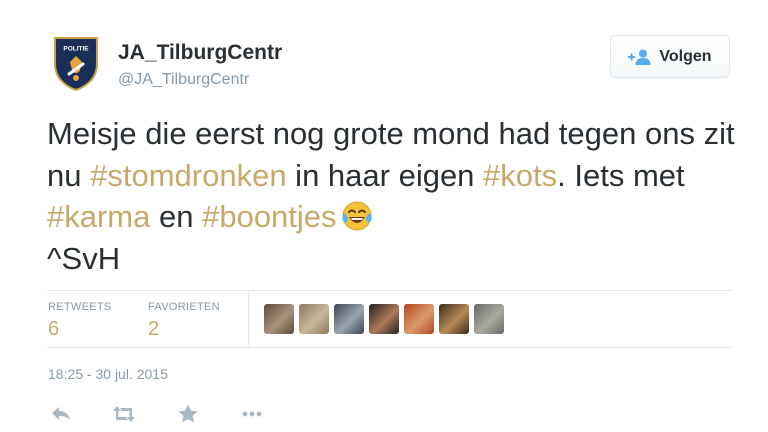 This screenshot has height=432, width=768. What do you see at coordinates (84, 258) in the screenshot?
I see `tweet-text-segment: ^SvH` at bounding box center [84, 258].